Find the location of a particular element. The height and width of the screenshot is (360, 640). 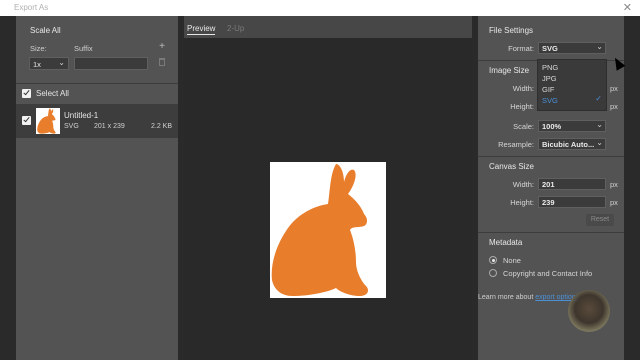

format-label: Format: is located at coordinates (521, 48).